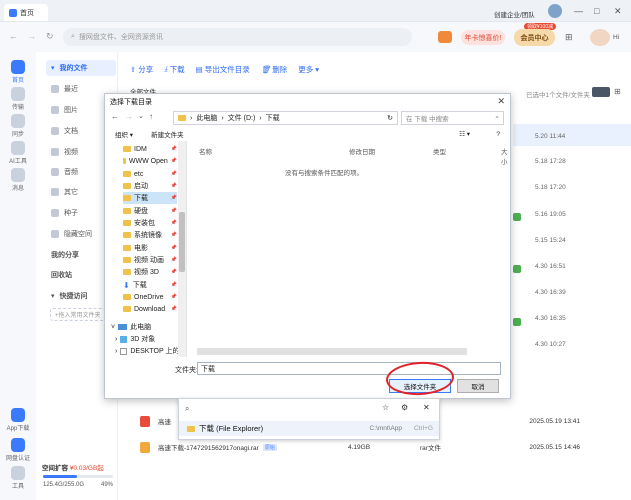  I want to click on home-tab: 首页, so click(26, 12).